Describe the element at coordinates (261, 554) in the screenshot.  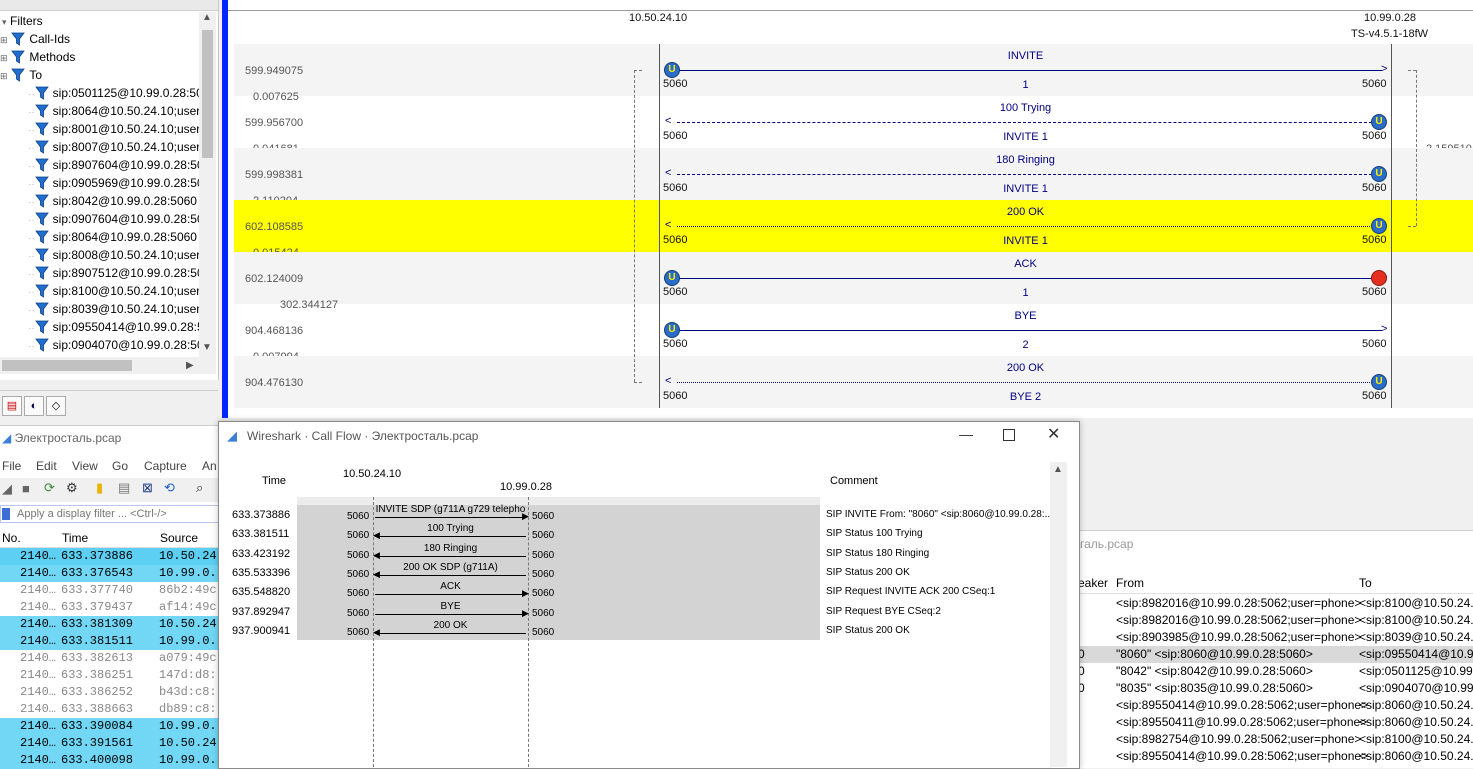
I see `dialog-row-time: 633.423192` at that location.